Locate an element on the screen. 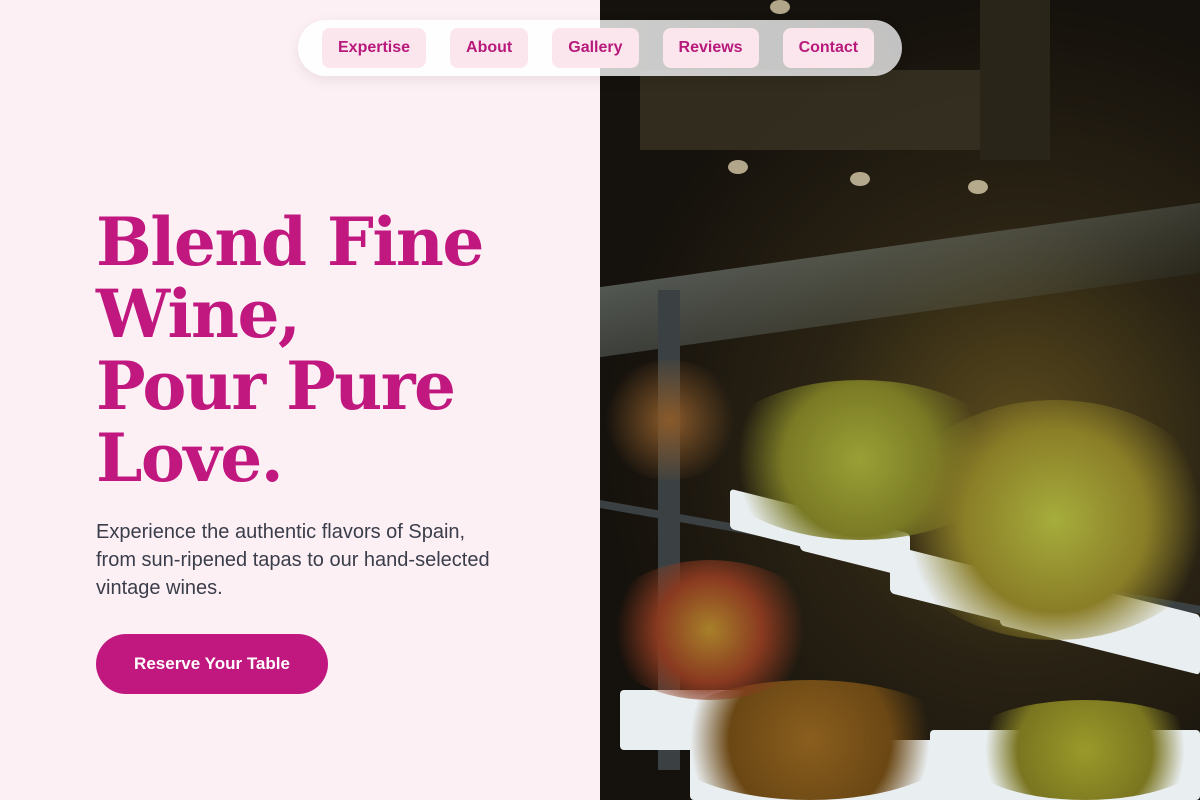  nav-link-contact: Contact is located at coordinates (828, 48).